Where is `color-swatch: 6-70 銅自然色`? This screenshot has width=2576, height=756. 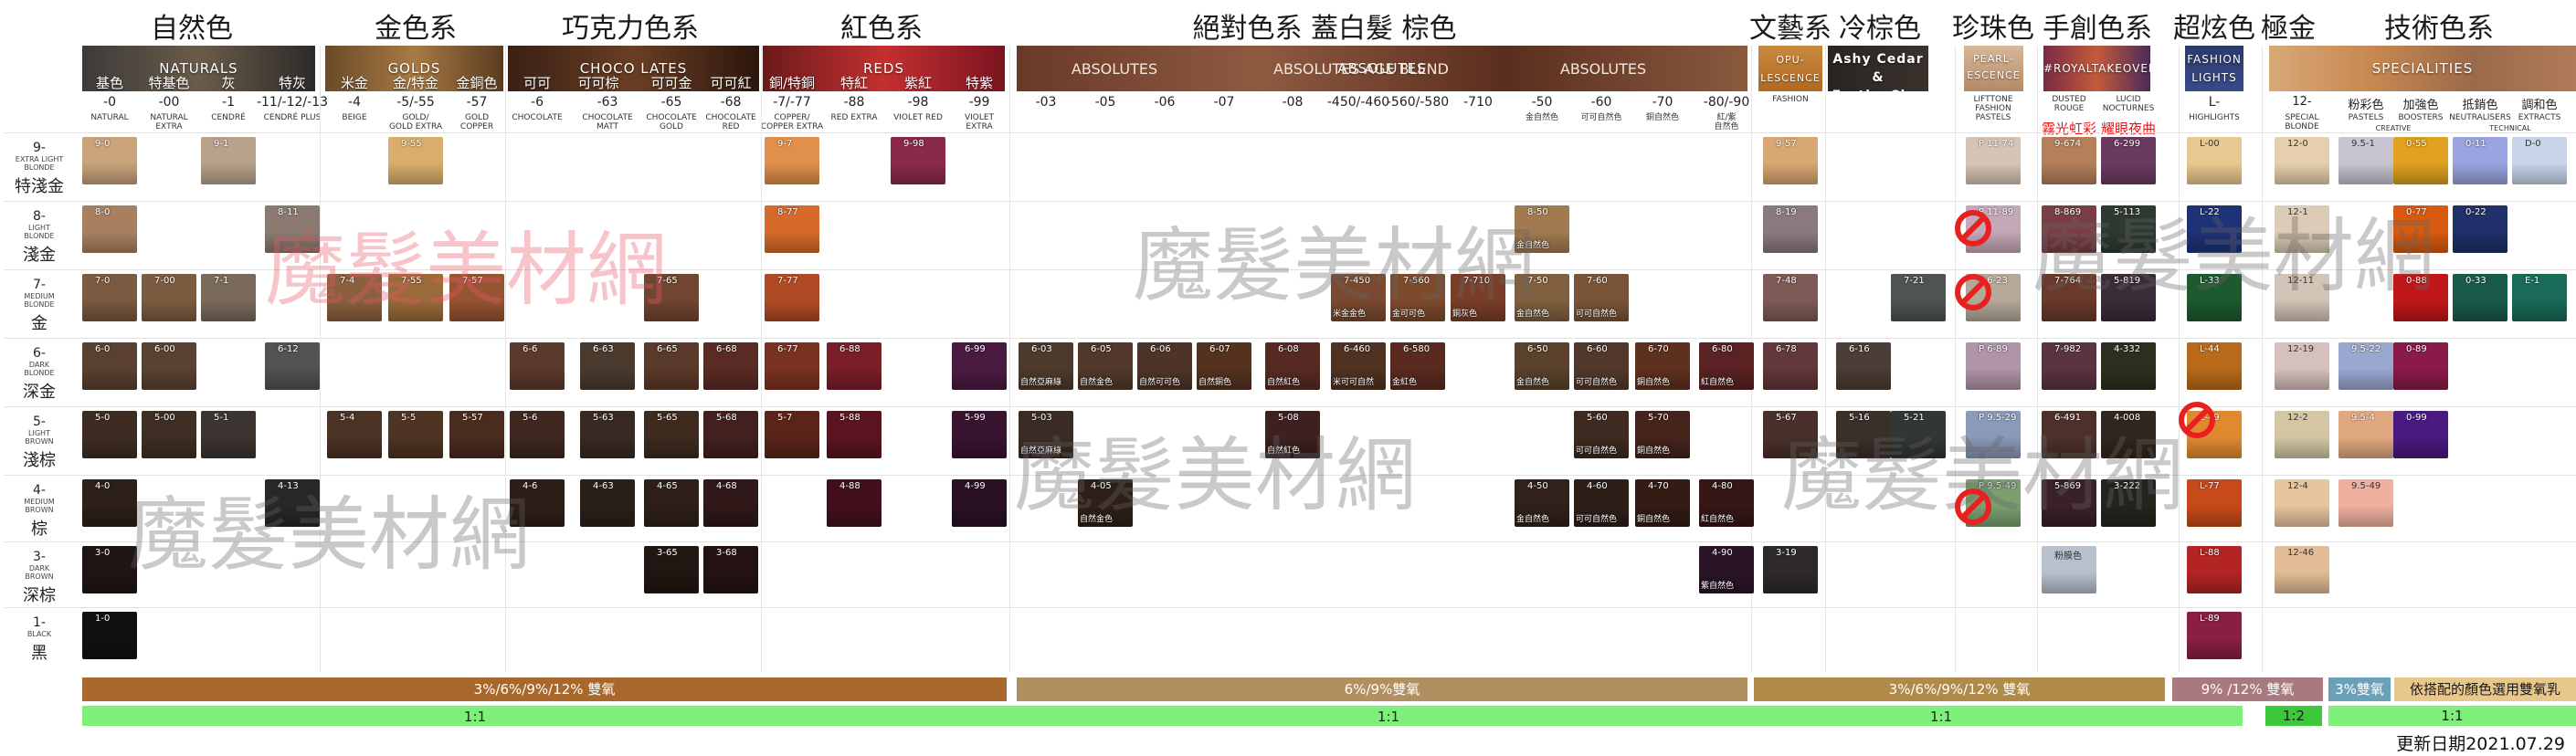
color-swatch: 6-70 銅自然色 is located at coordinates (1662, 366).